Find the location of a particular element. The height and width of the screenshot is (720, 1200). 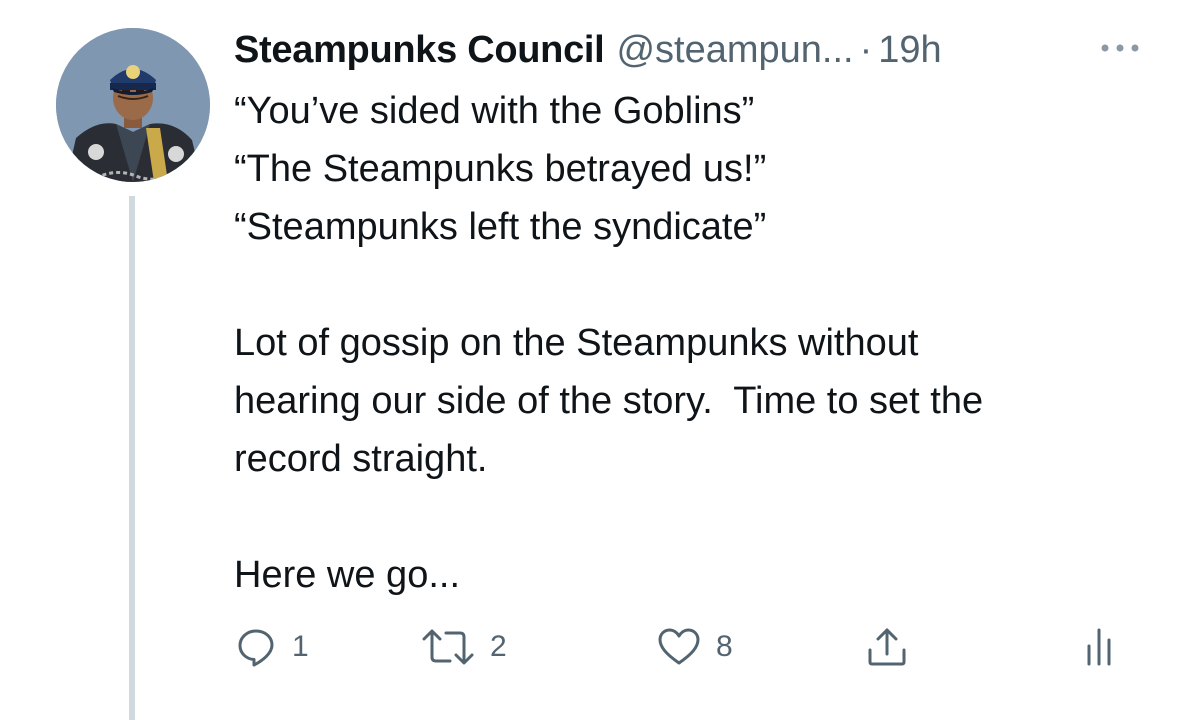

analytics-button is located at coordinates (1100, 647).